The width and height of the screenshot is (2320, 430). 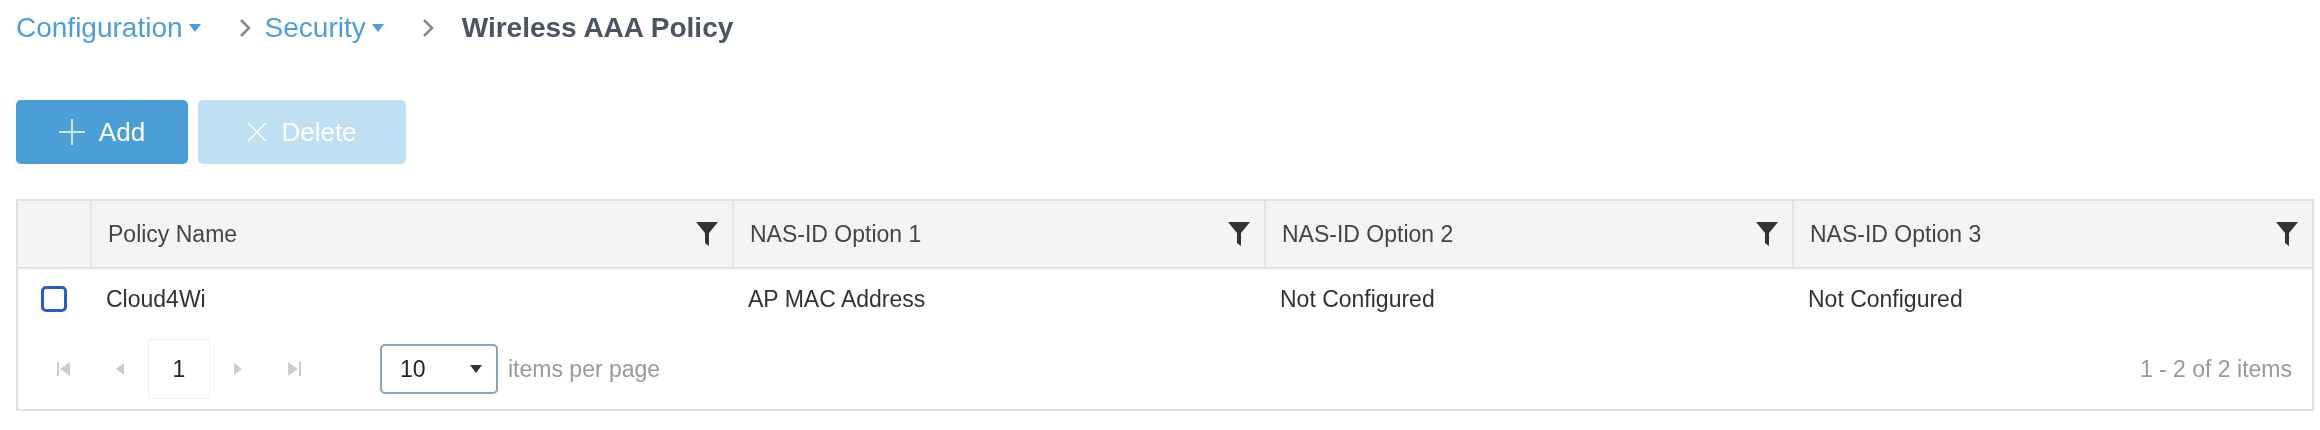 What do you see at coordinates (998, 234) in the screenshot?
I see `column-header: NAS-ID Option 1` at bounding box center [998, 234].